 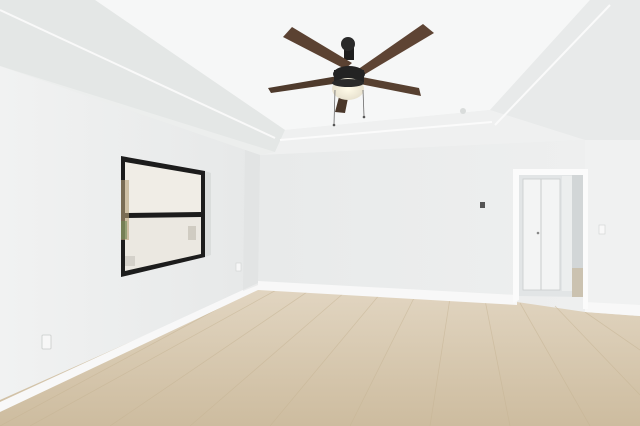 I want to click on smoke-detector, so click(x=463, y=111).